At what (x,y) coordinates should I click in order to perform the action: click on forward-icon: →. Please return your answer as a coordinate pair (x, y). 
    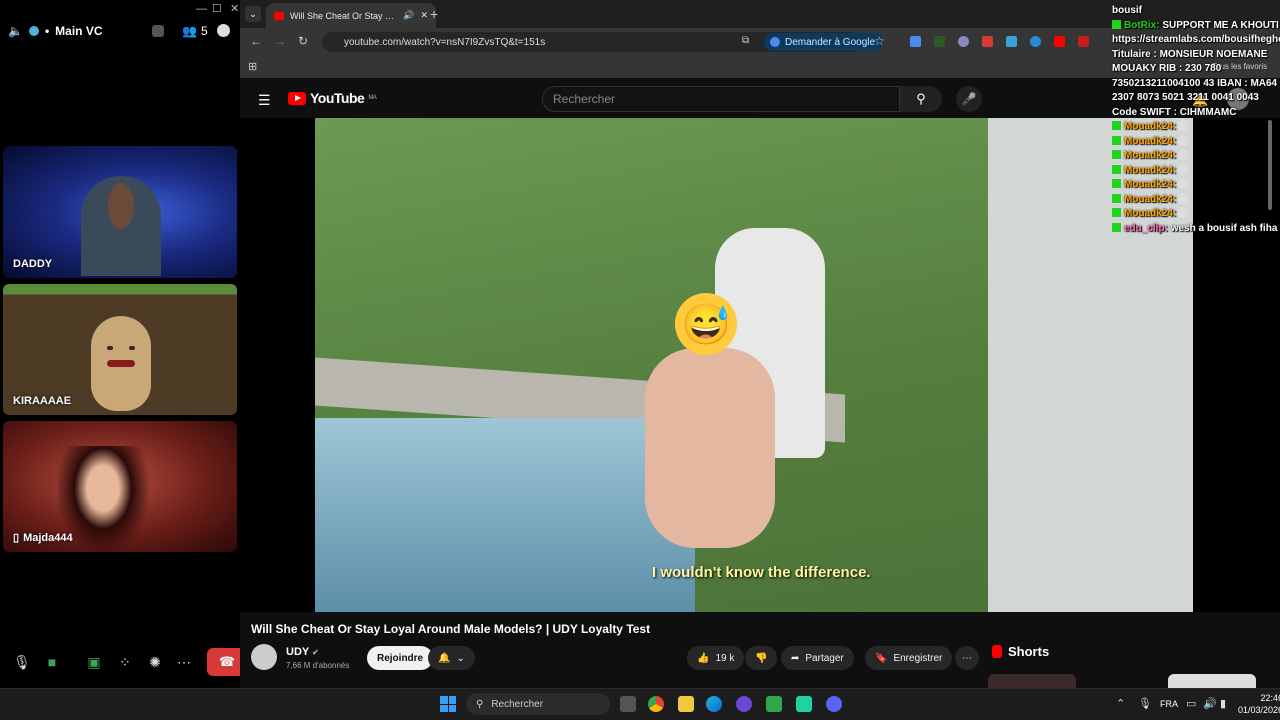
    Looking at the image, I should click on (280, 41).